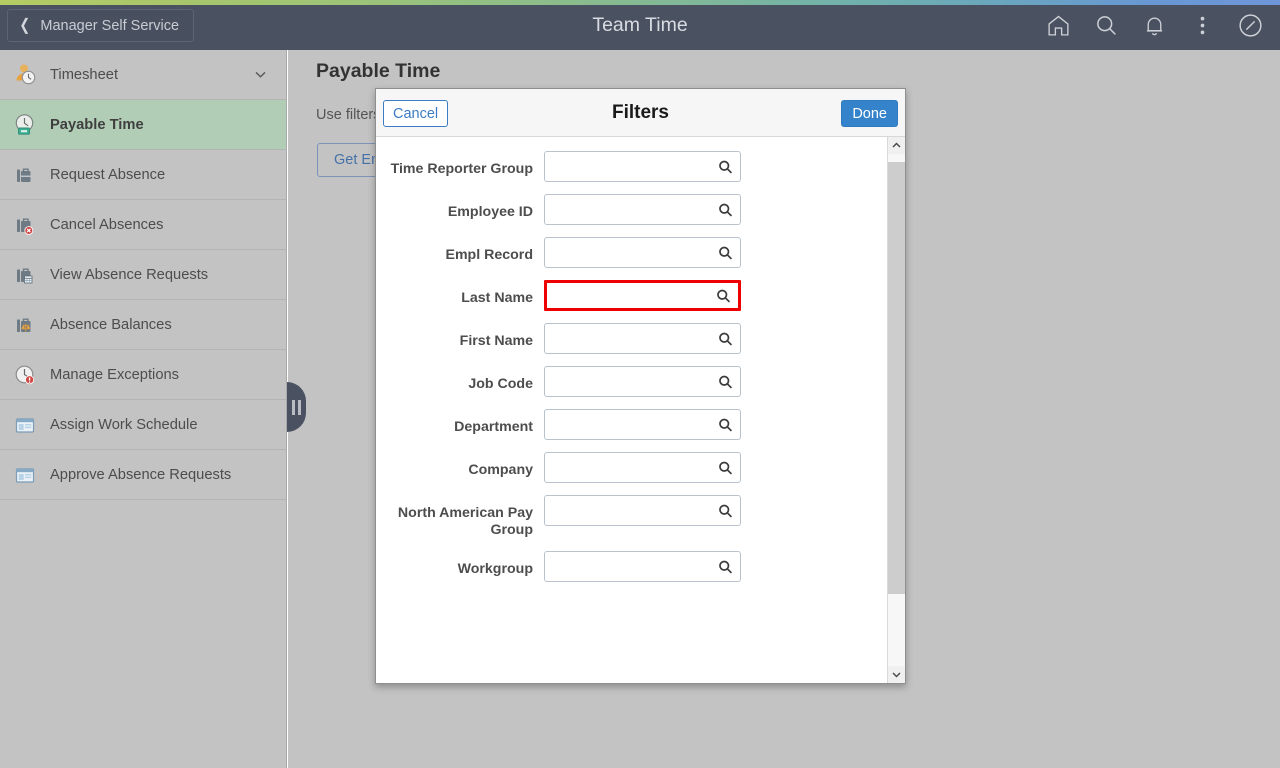 The image size is (1280, 768). I want to click on sidebar-item-label: Timesheet, so click(84, 74).